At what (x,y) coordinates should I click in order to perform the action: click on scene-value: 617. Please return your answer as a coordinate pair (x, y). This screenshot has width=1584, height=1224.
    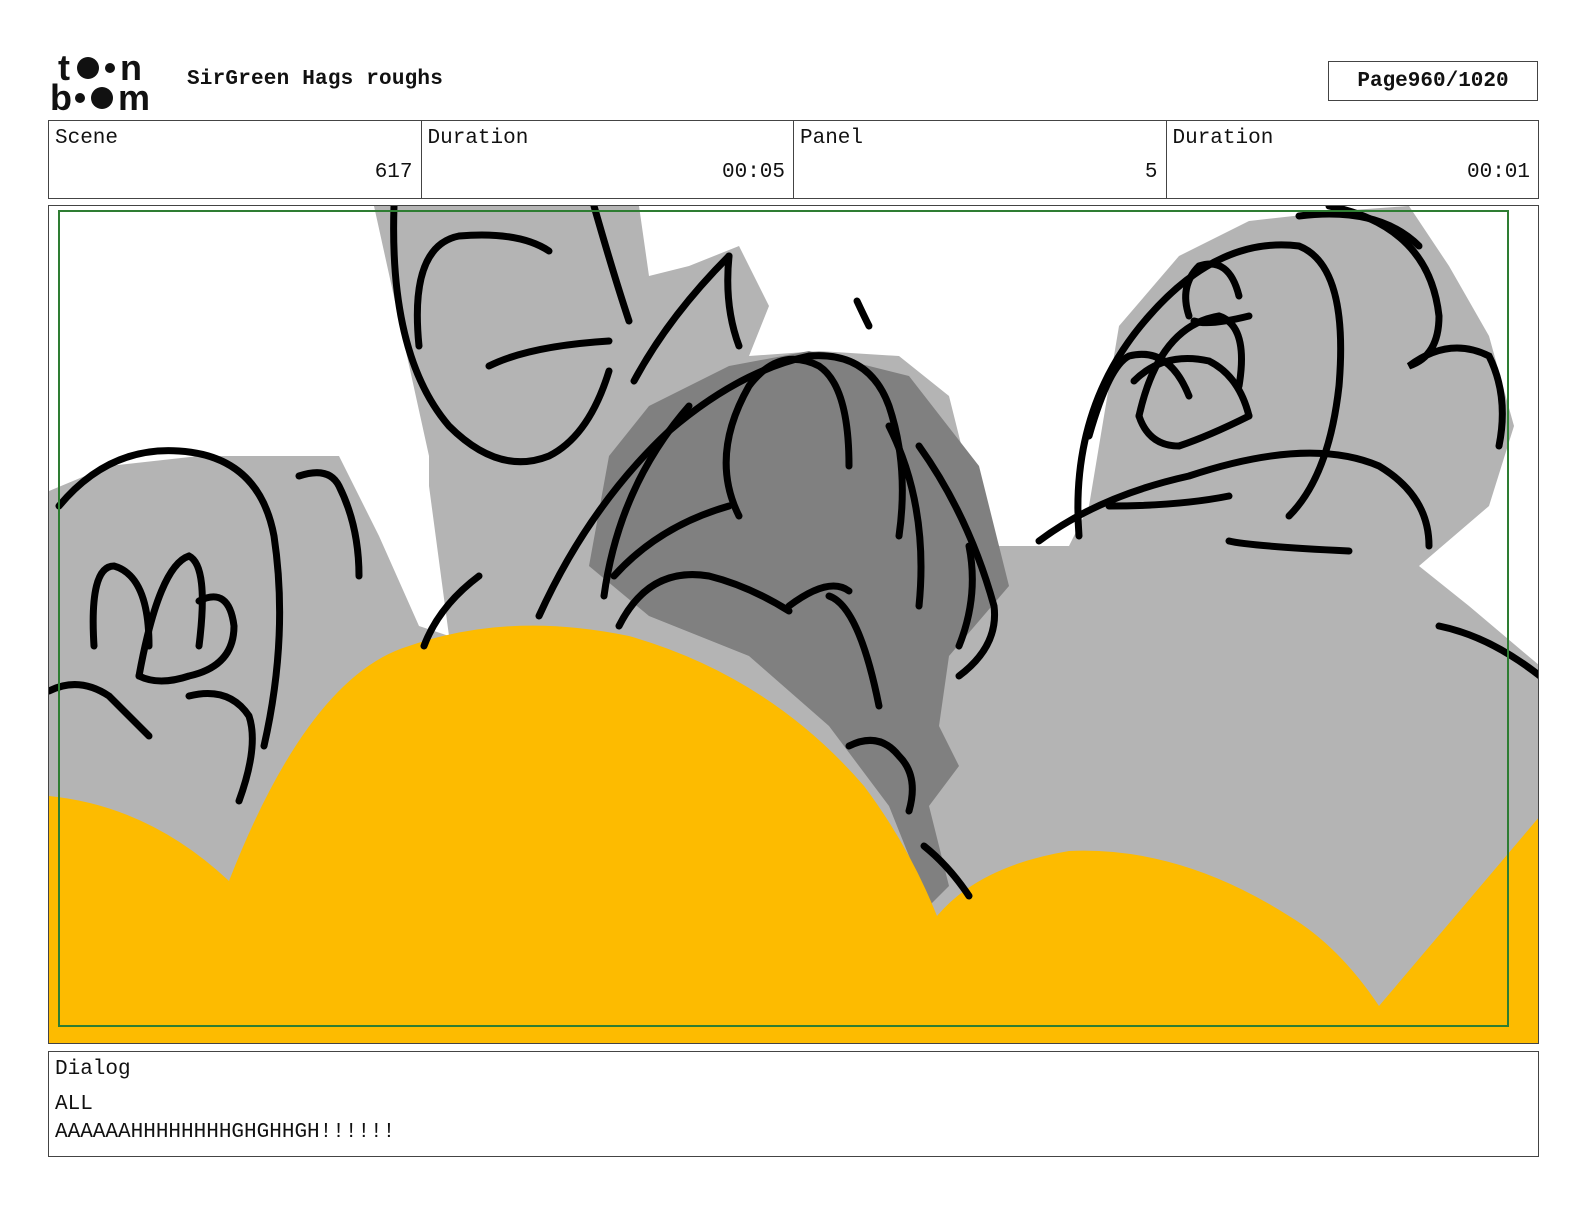
    Looking at the image, I should click on (393, 172).